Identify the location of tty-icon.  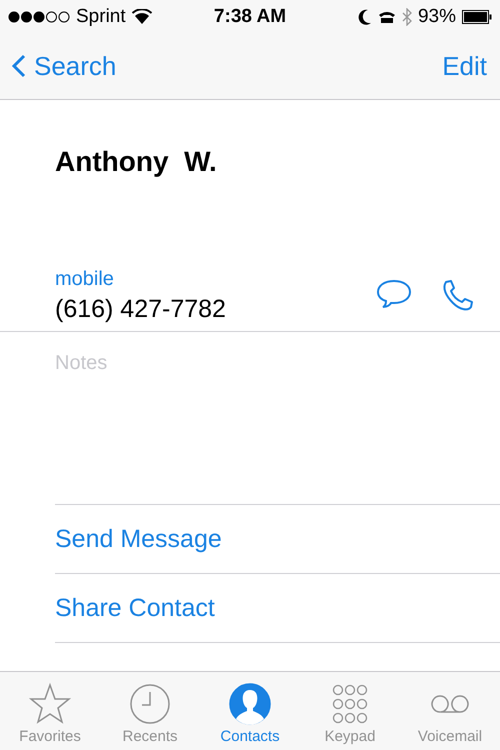
(387, 17).